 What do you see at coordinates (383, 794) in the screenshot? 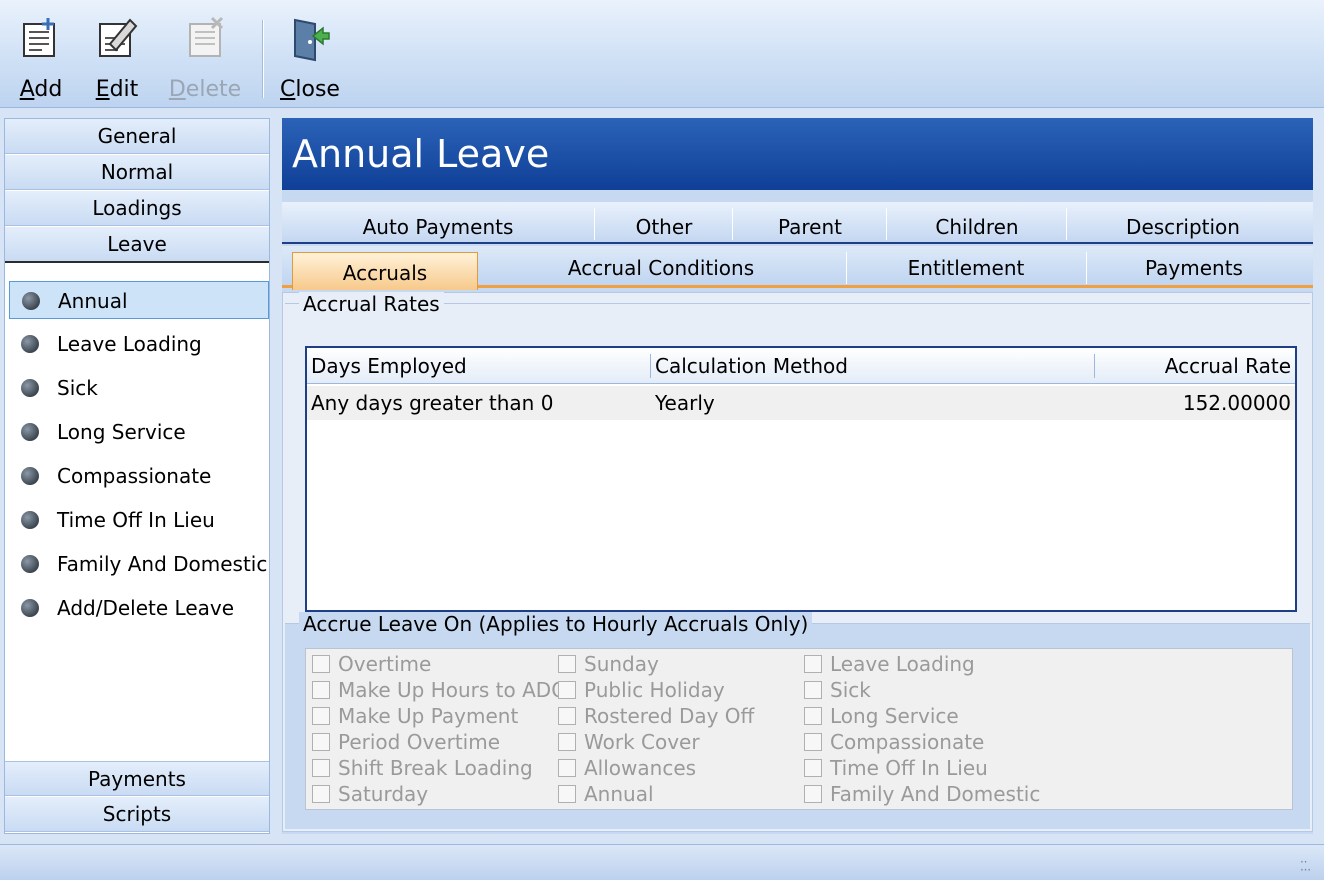
I see `checkbox-label: Saturday` at bounding box center [383, 794].